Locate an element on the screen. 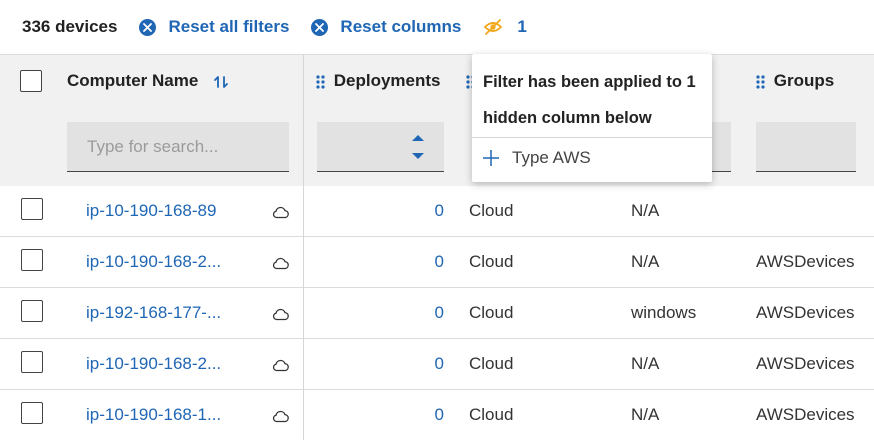  reset-all-filters-button: Reset all filters is located at coordinates (214, 27).